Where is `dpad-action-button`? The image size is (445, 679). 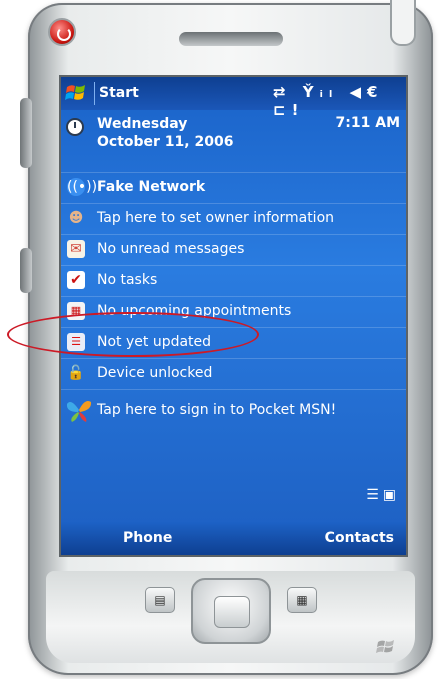
dpad-action-button is located at coordinates (232, 612).